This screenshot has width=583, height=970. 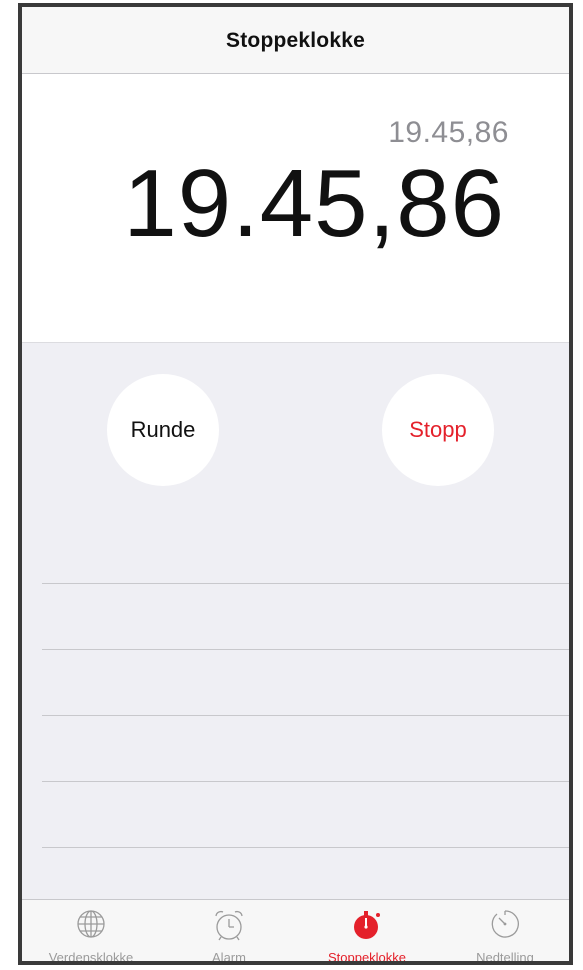 I want to click on tab-label: Stoppeklokke, so click(x=367, y=957).